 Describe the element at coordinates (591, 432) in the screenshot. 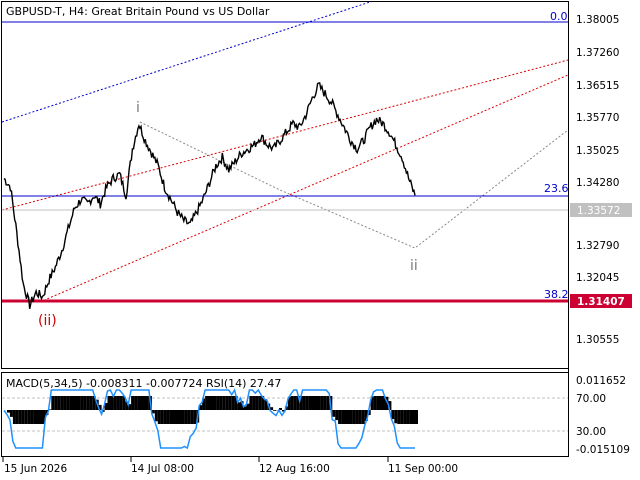

I see `indicator-tick: 30.00` at that location.